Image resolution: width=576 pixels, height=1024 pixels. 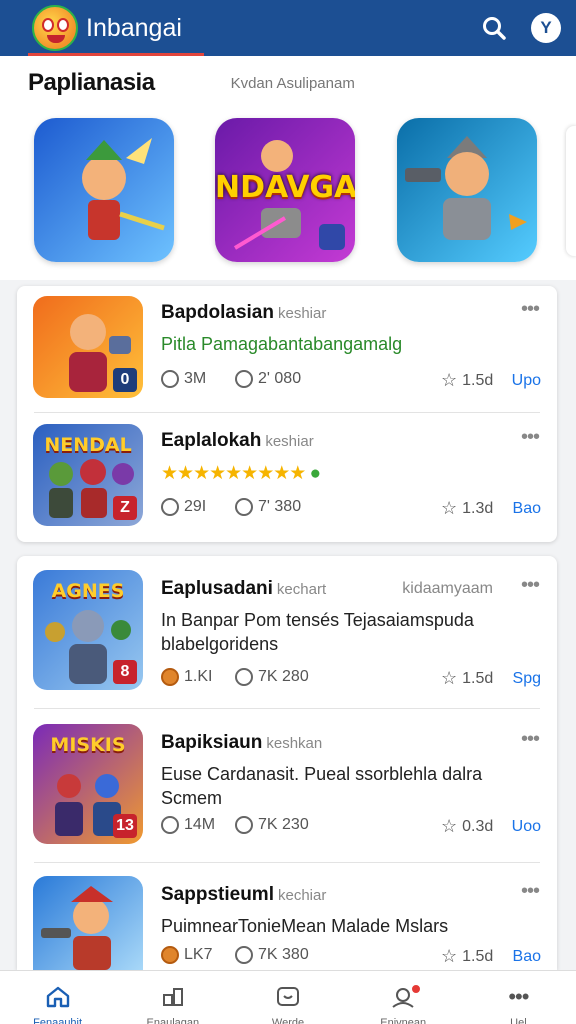 I want to click on top-app-bar: Inbangai Y, so click(x=288, y=28).